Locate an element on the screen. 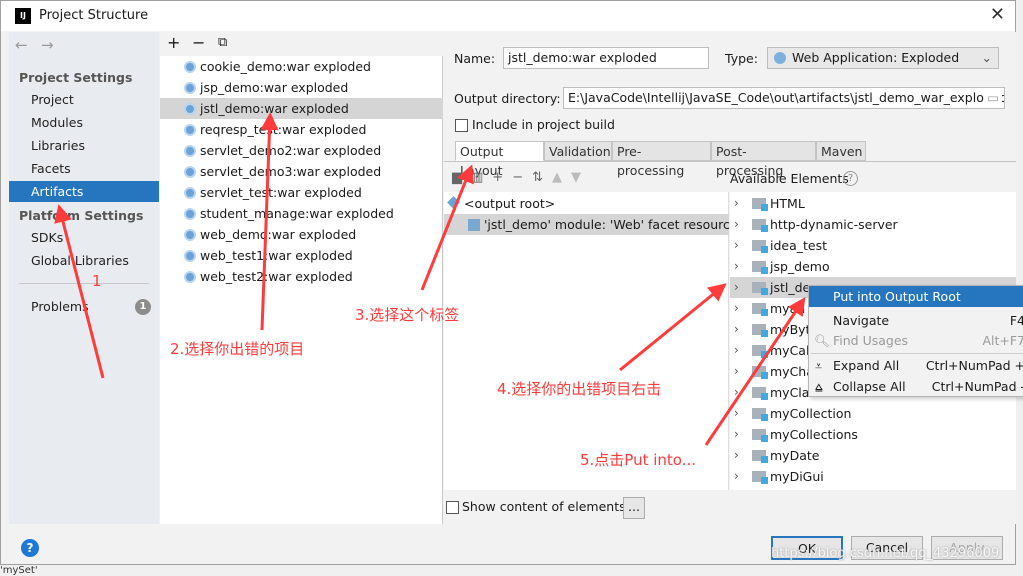  available-element-item: › jsp_demo is located at coordinates (873, 266).